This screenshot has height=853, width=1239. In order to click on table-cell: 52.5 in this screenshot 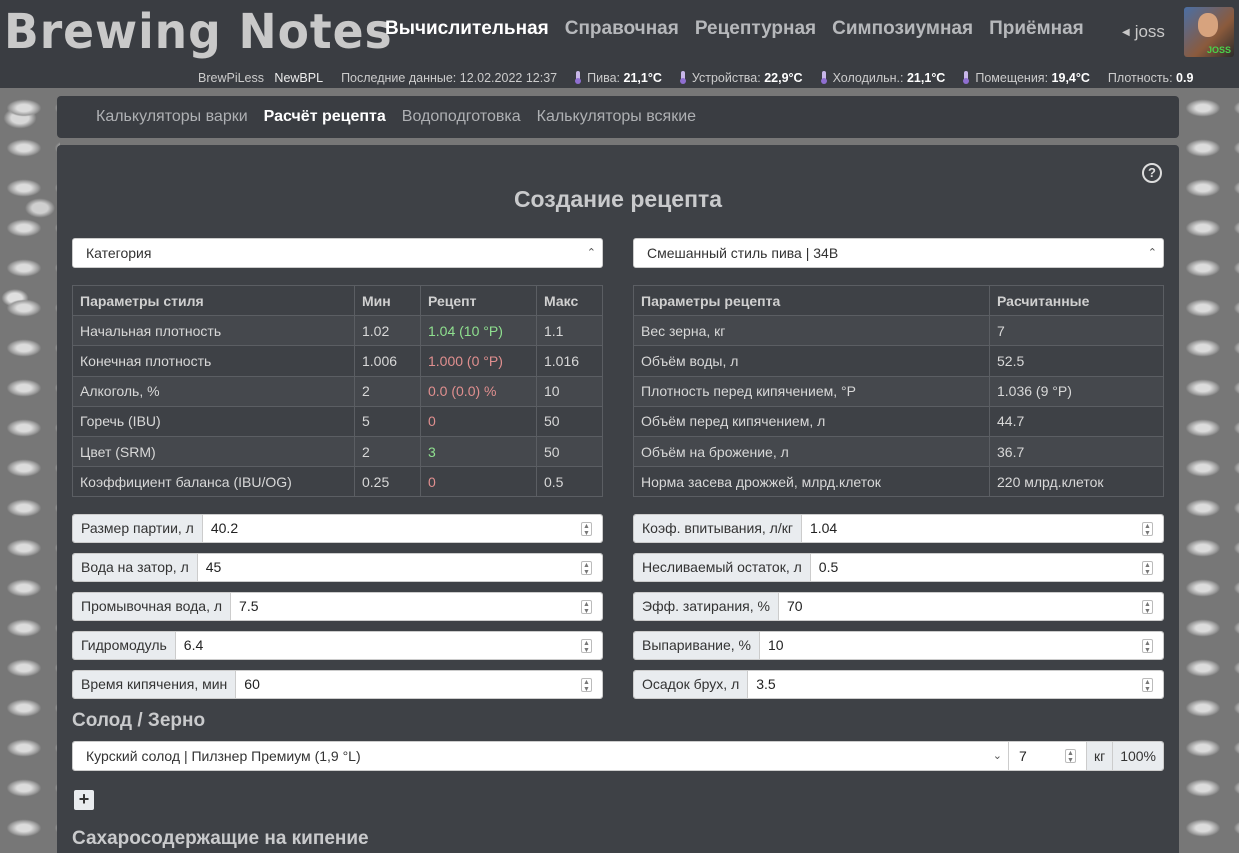, I will do `click(1076, 361)`.